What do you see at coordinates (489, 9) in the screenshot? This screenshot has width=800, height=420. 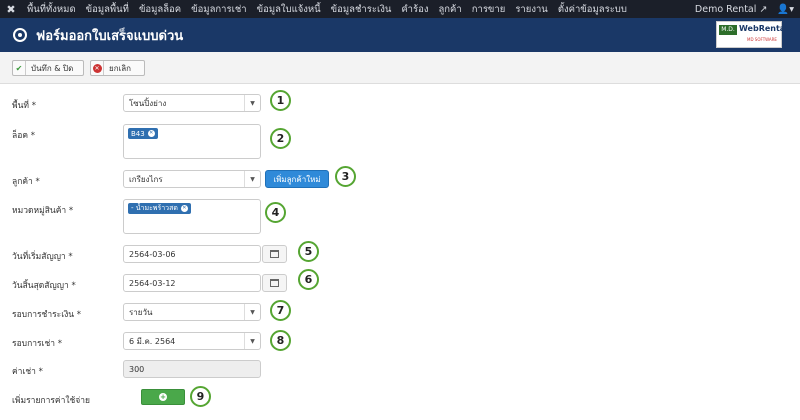 I see `menu-item-sales: การขาย` at bounding box center [489, 9].